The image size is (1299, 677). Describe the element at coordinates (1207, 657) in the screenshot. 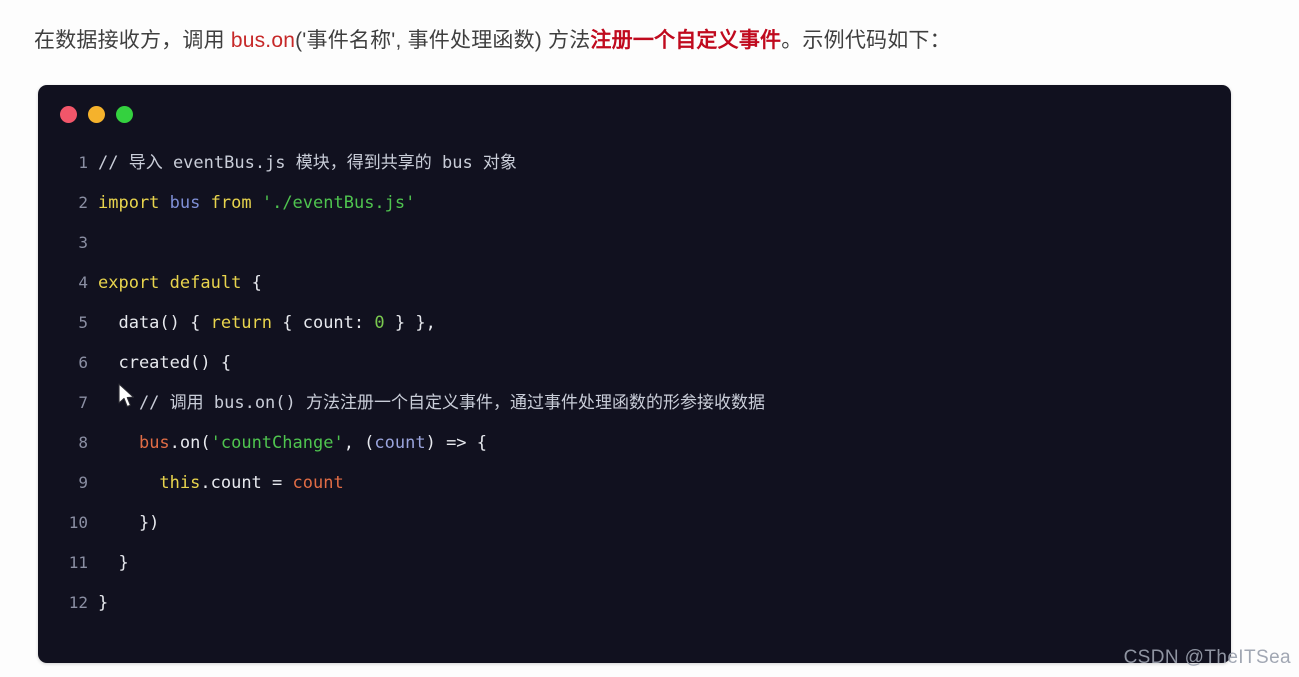

I see `watermark-csdn: CSDN @TheITSea` at that location.